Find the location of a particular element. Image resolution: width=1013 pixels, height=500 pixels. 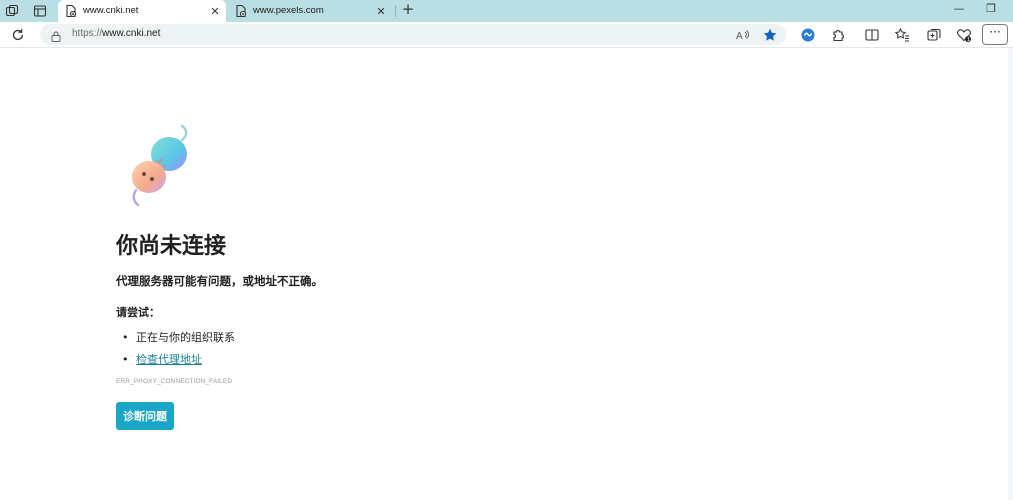

suggestion-item: • 正在与你的组织联系 is located at coordinates (178, 337).